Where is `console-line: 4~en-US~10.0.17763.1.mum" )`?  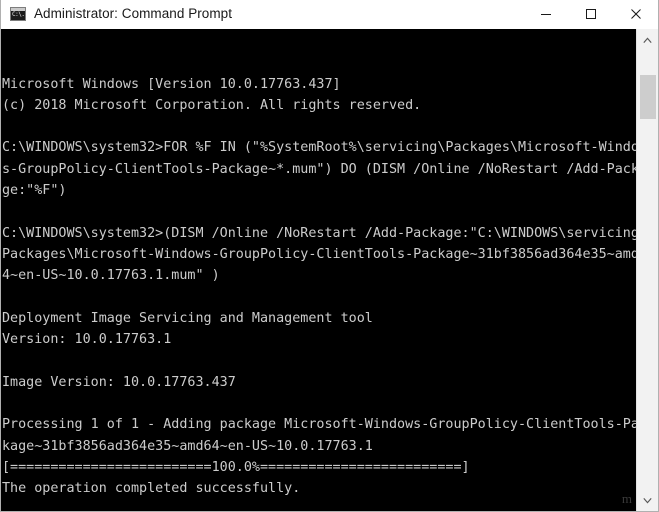
console-line: 4~en-US~10.0.17763.1.mum" ) is located at coordinates (111, 276).